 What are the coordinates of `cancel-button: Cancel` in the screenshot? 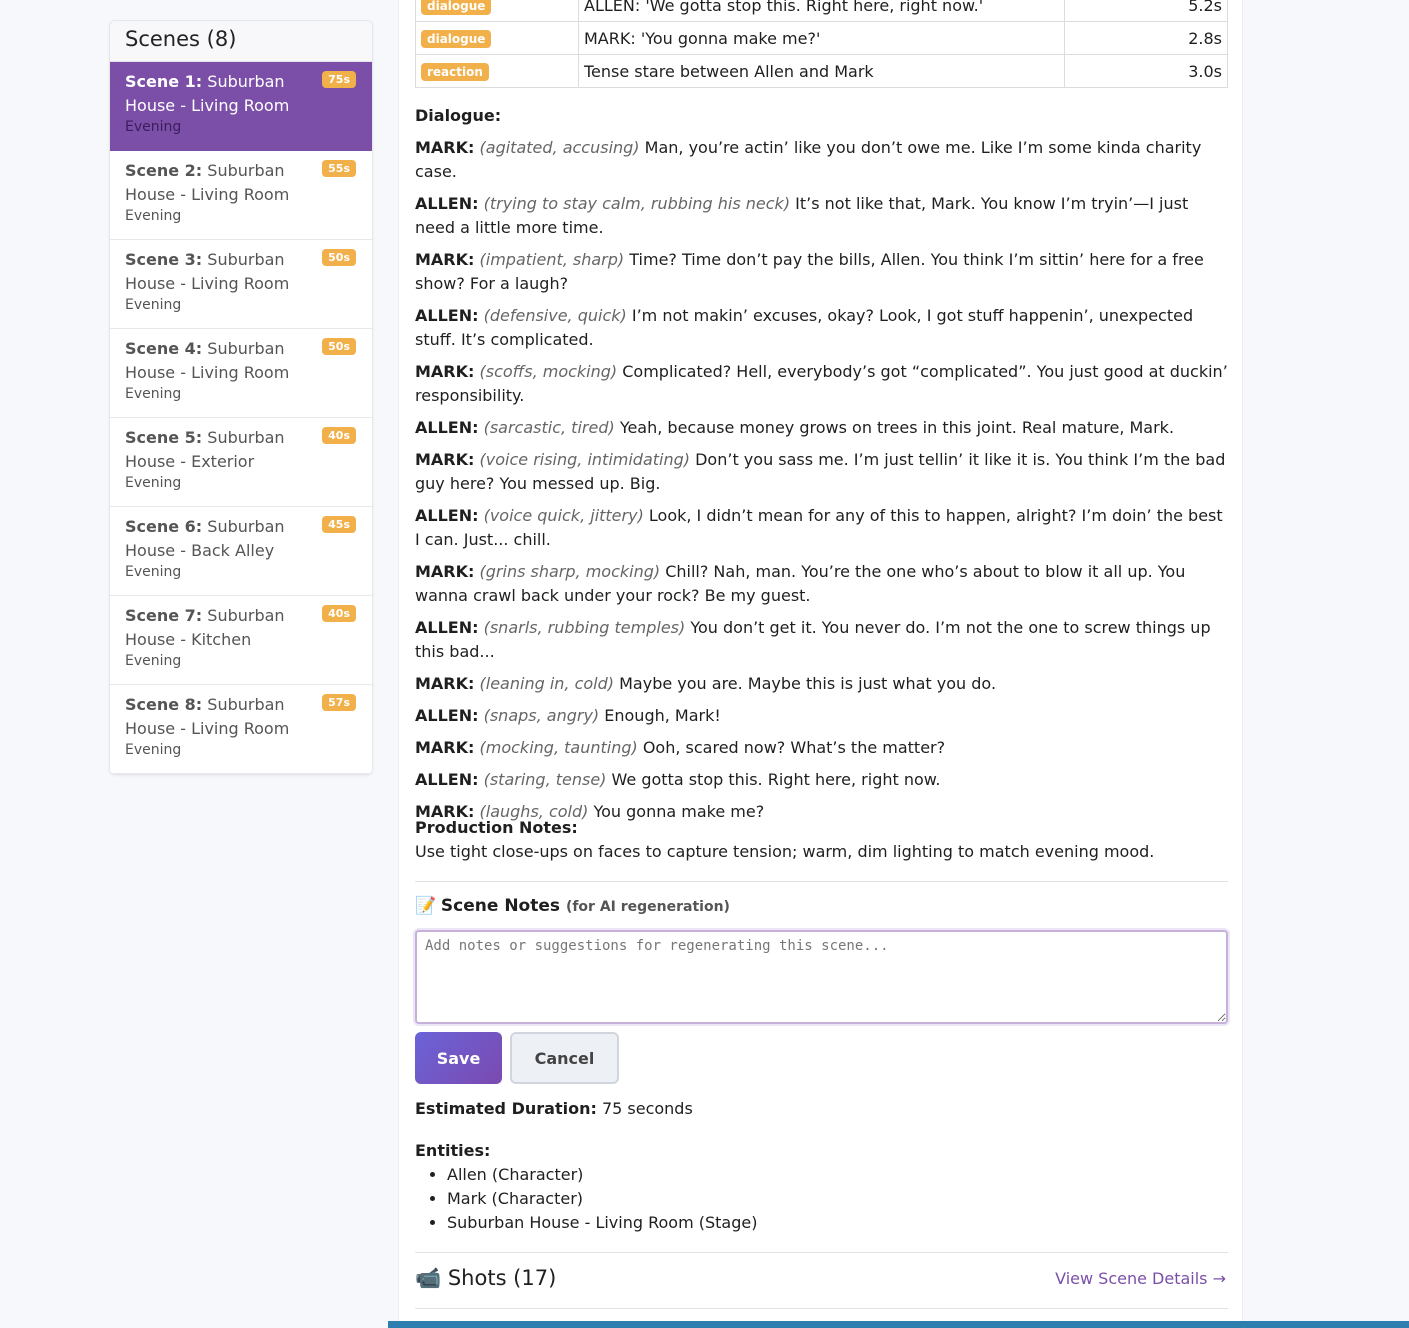 It's located at (564, 1058).